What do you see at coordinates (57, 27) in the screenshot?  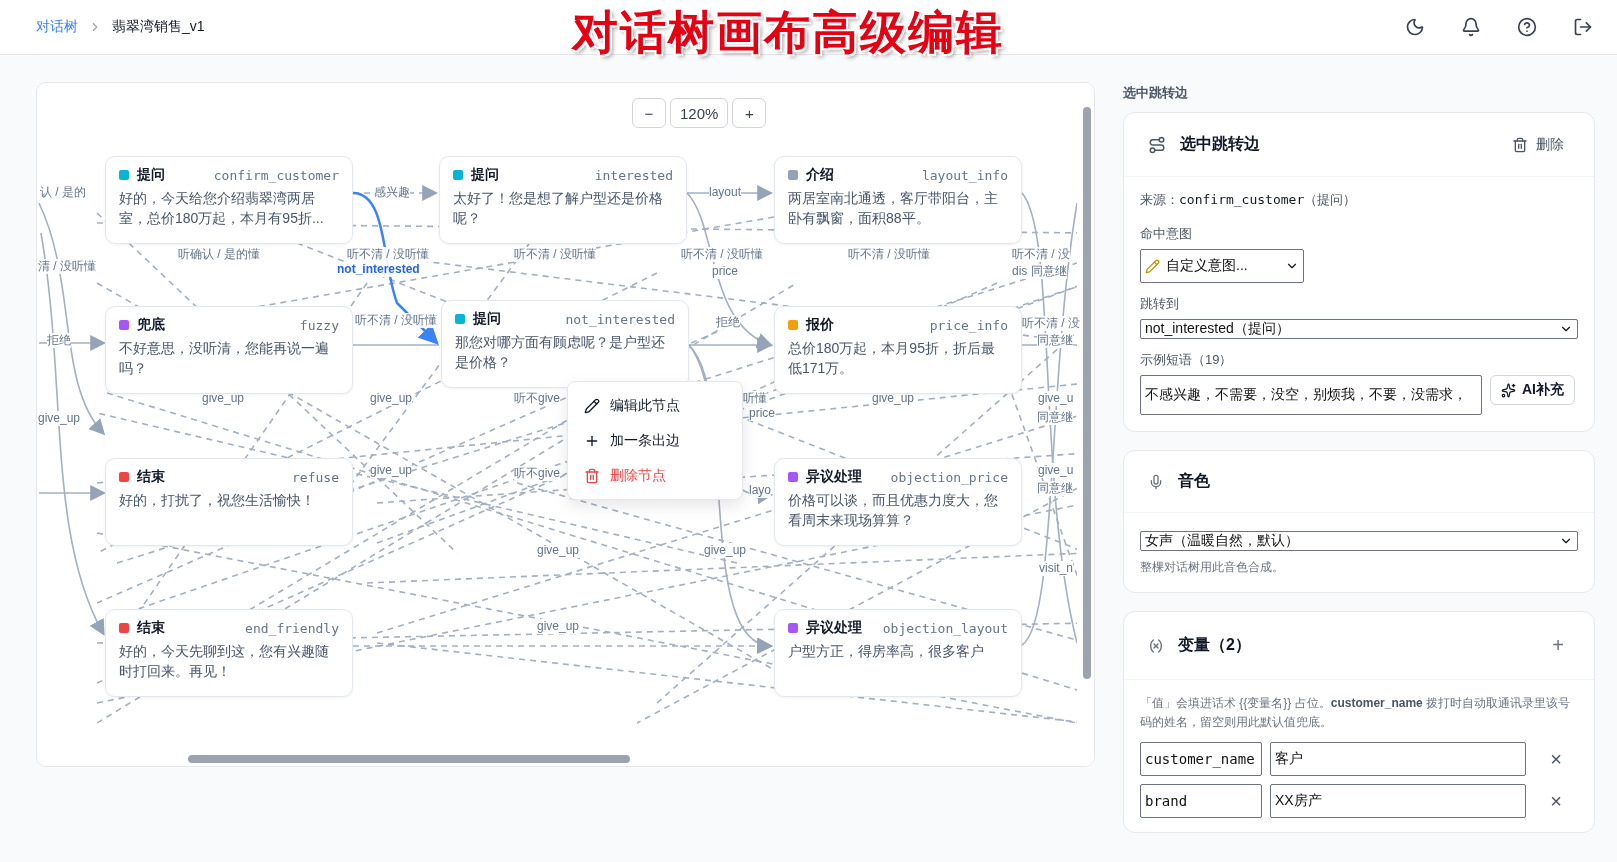 I see `breadcrumb-link: 对话树` at bounding box center [57, 27].